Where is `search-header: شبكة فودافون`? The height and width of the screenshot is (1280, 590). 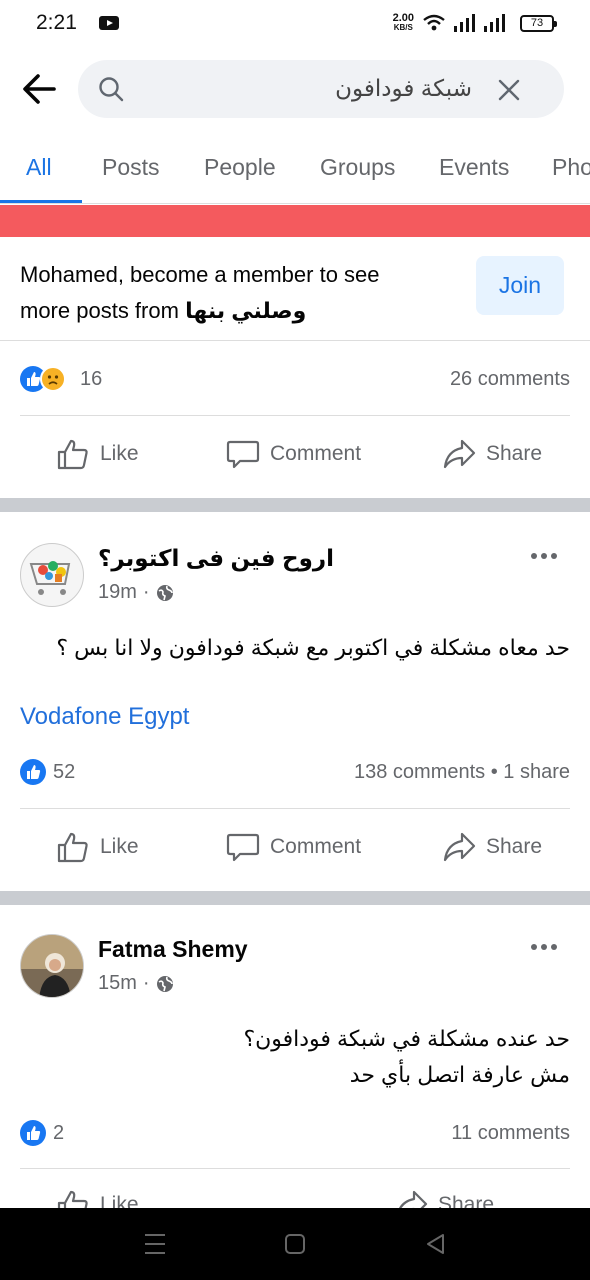 search-header: شبكة فودافون is located at coordinates (295, 89).